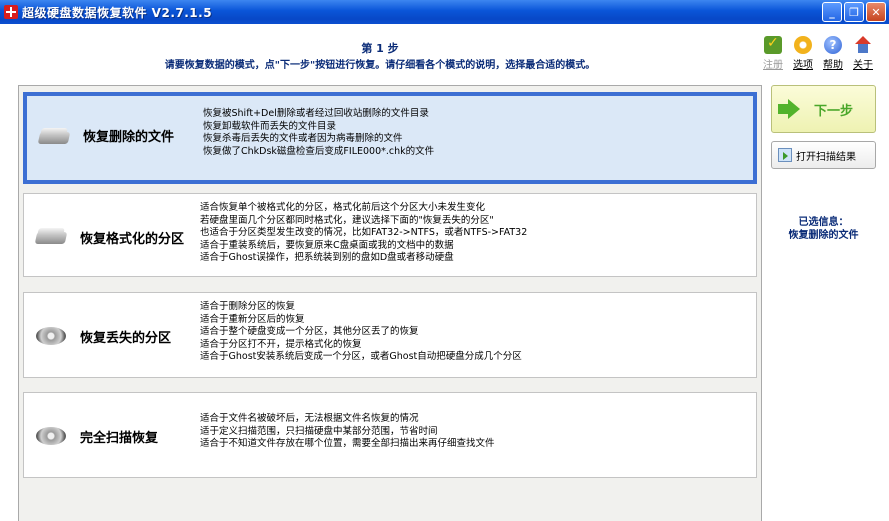 This screenshot has width=889, height=521. I want to click on mode-name: 恢复丢失的分区, so click(126, 338).